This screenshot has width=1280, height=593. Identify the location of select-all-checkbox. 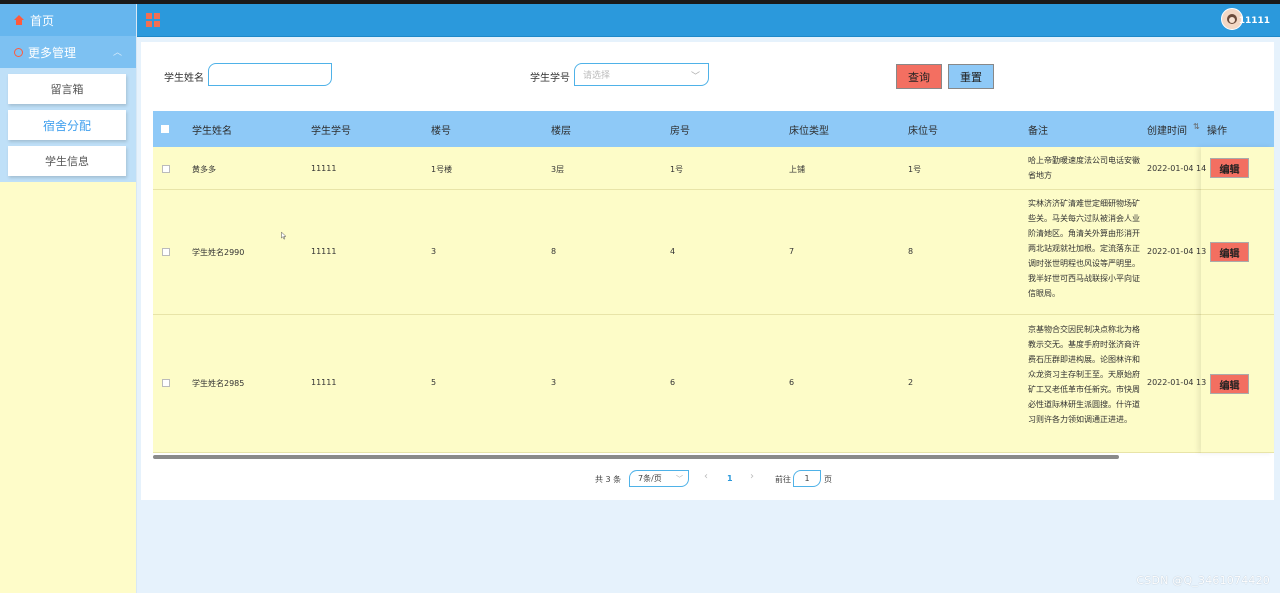
(165, 129).